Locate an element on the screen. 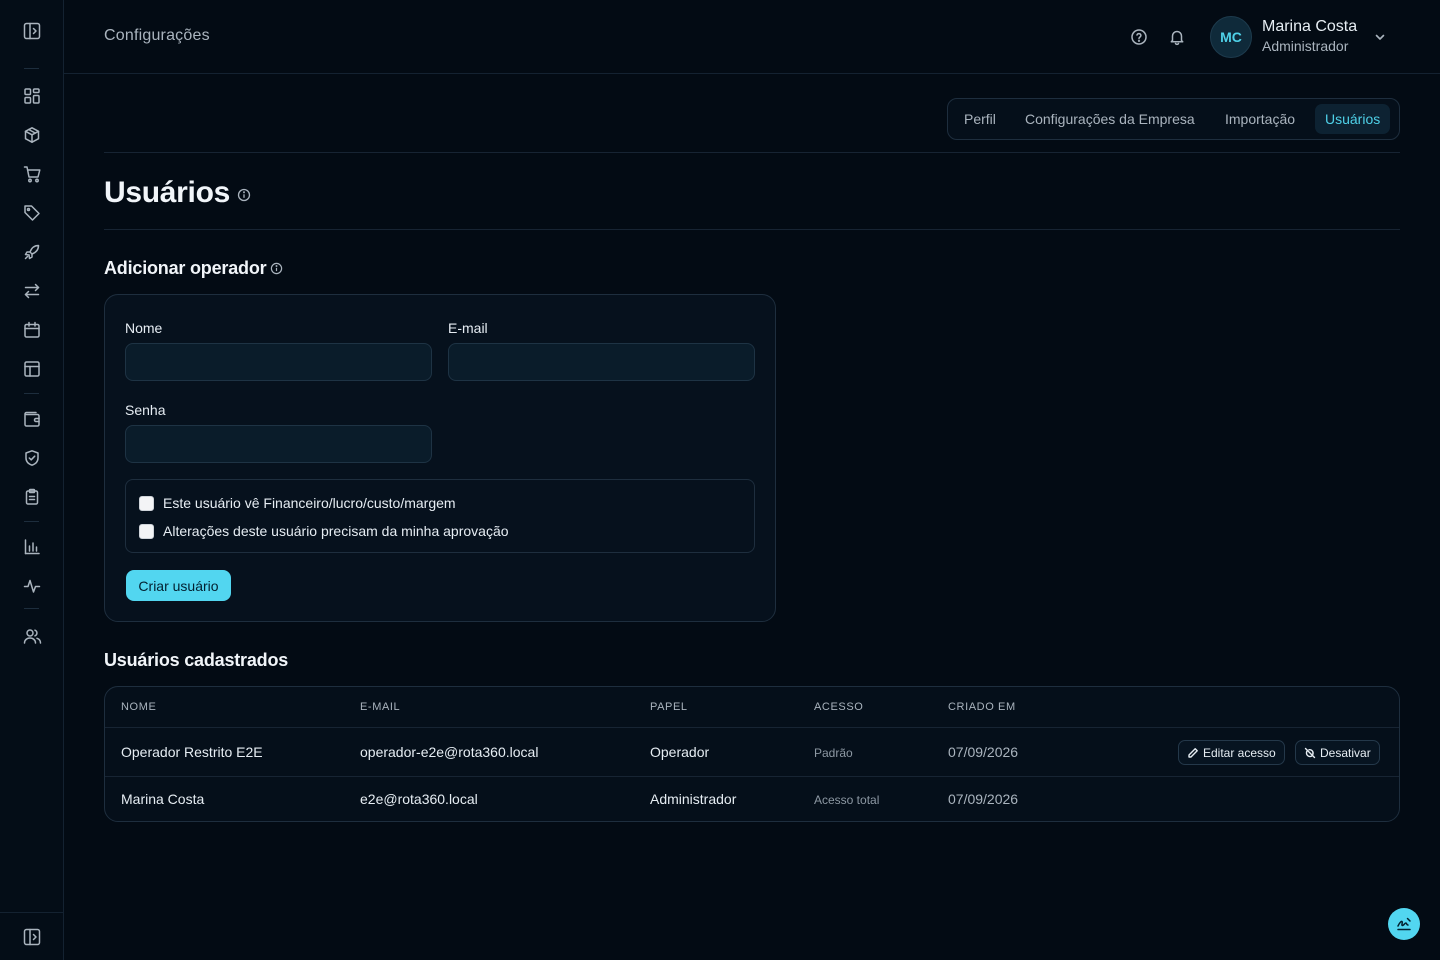 This screenshot has width=1440, height=960. notifications-button is located at coordinates (1177, 37).